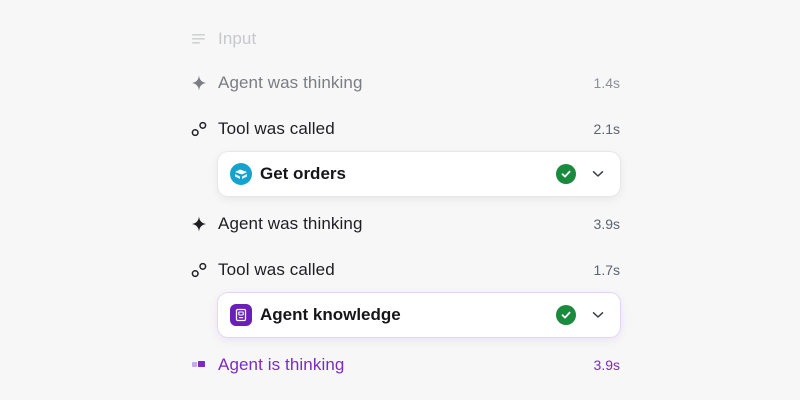 Image resolution: width=800 pixels, height=400 pixels. I want to click on timeline-step-tool-call-1: Tool was called 2.1s, so click(404, 129).